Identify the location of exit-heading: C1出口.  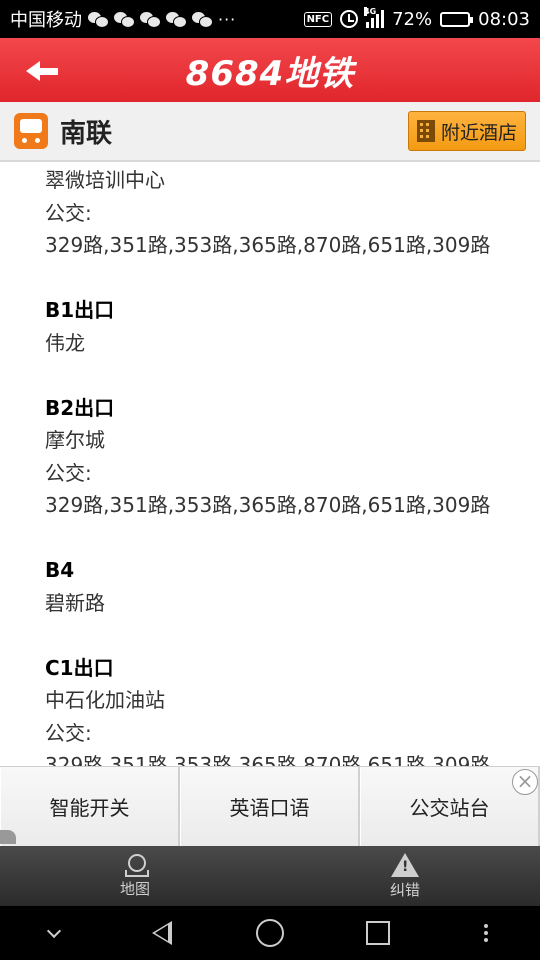
(79, 667).